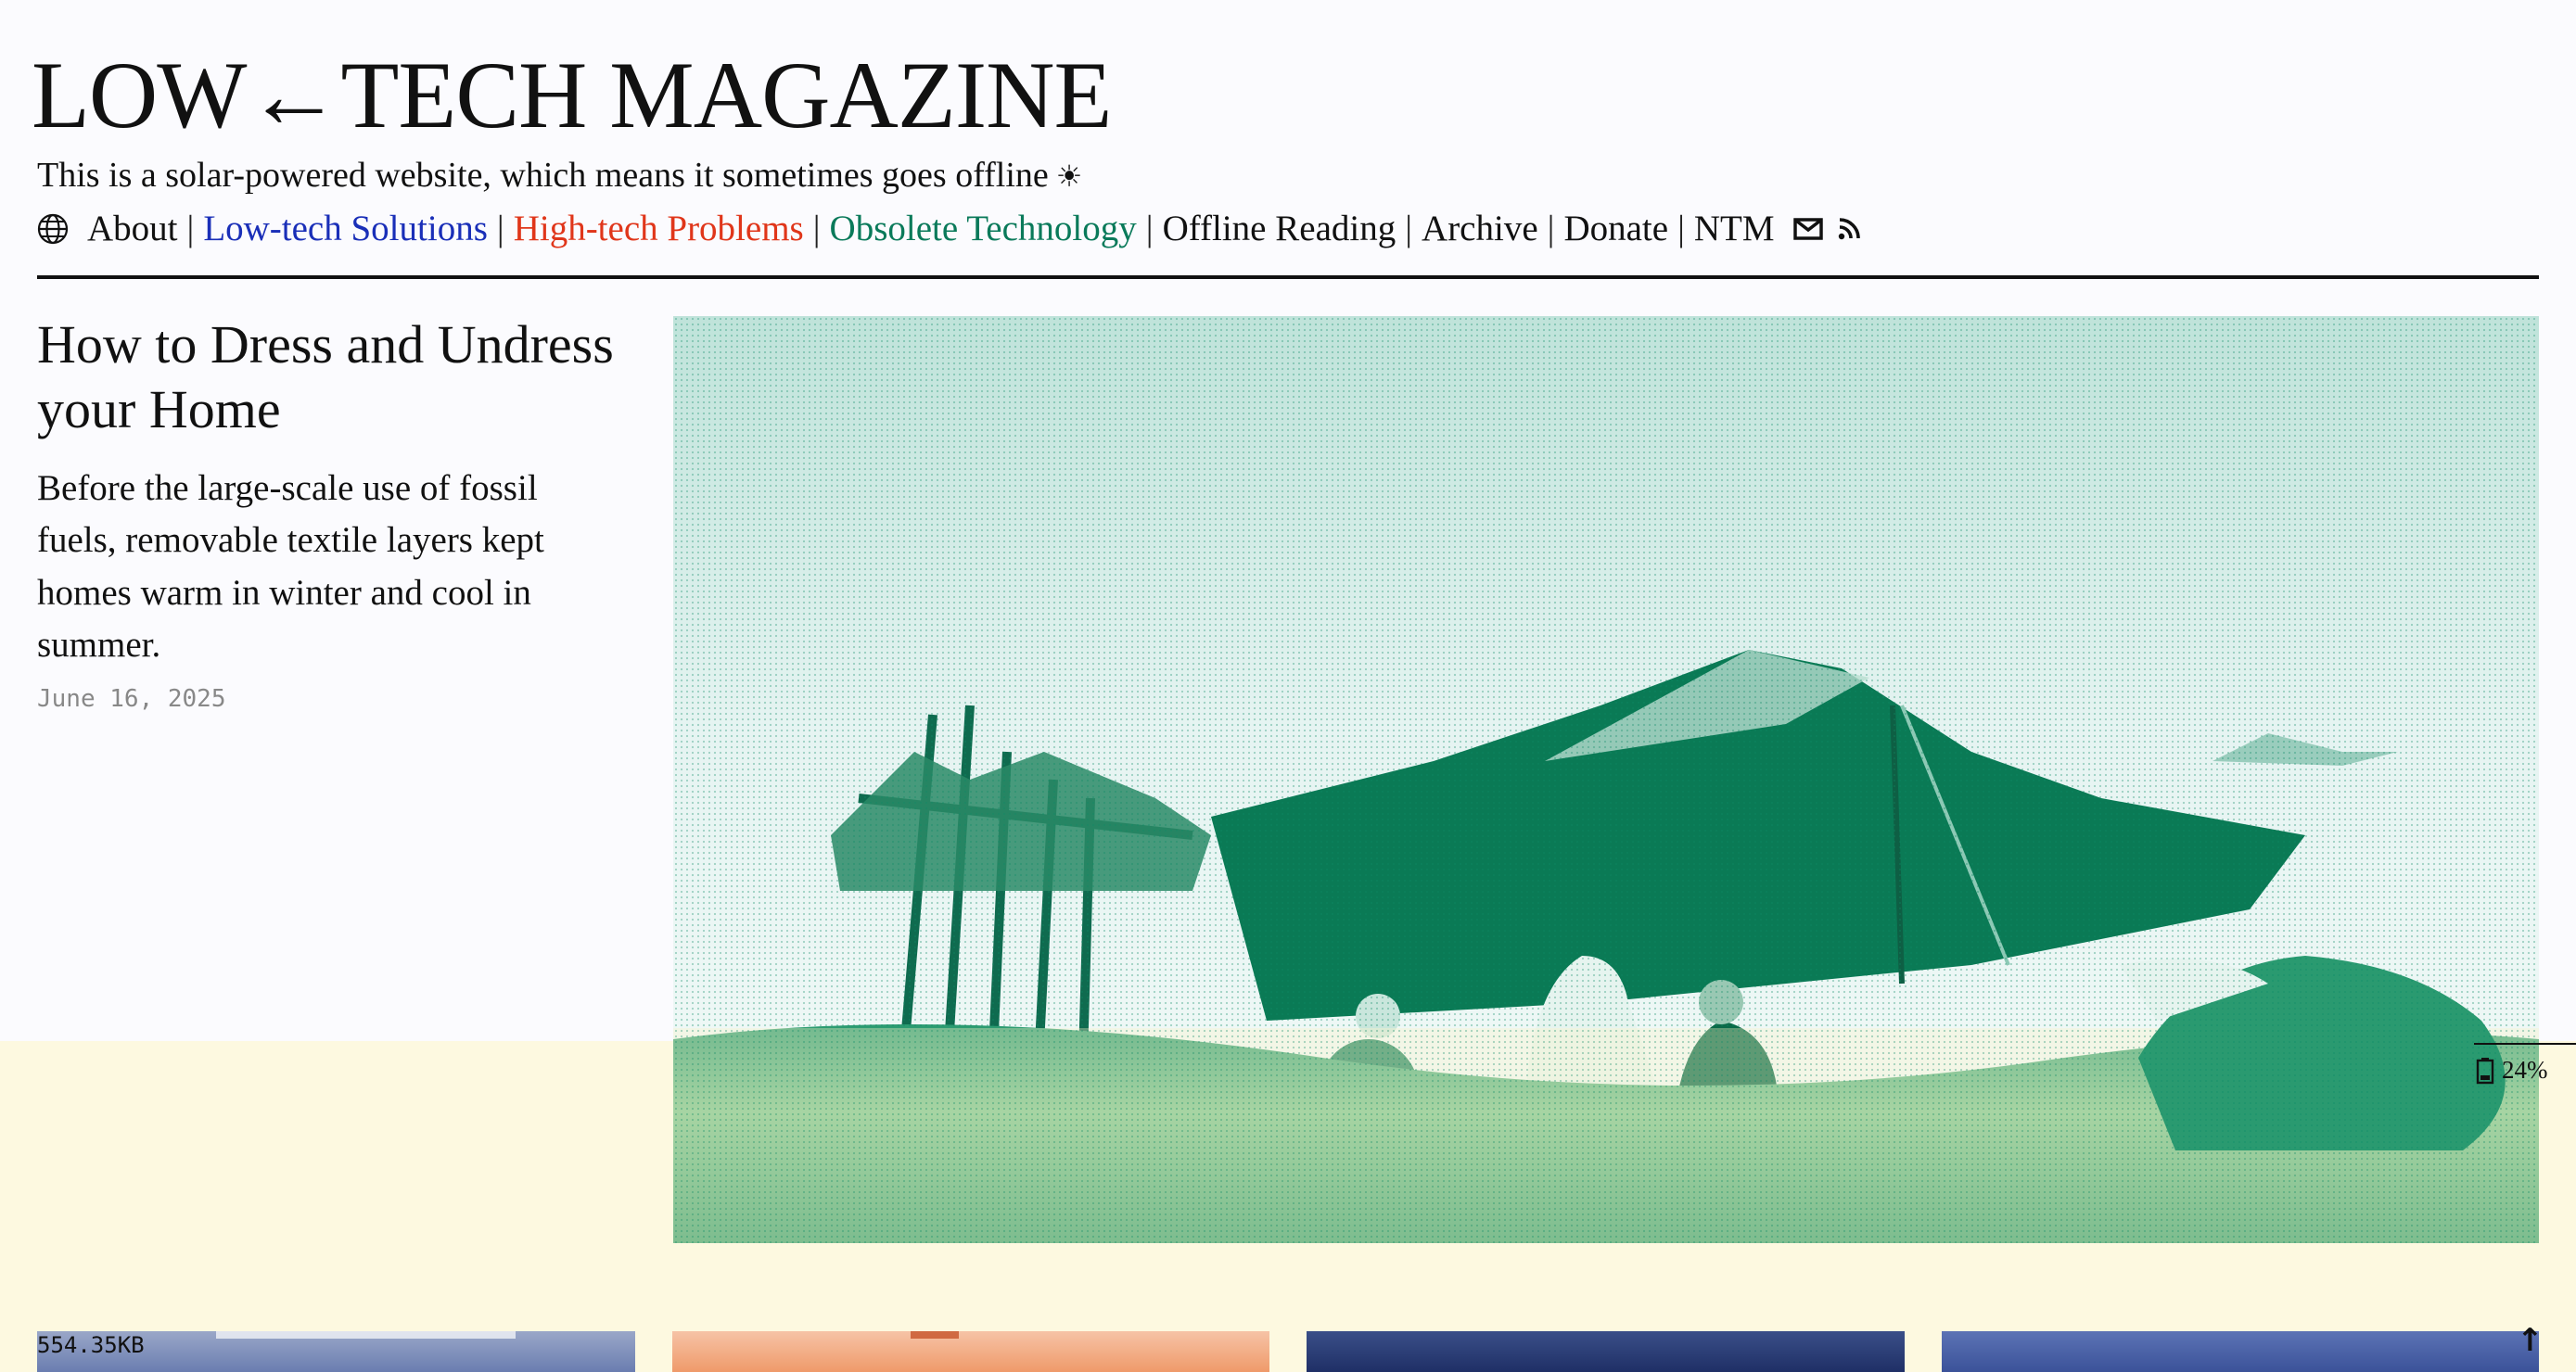 Image resolution: width=2576 pixels, height=1372 pixels. Describe the element at coordinates (91, 1345) in the screenshot. I see `page-size-label: 554.35KB` at that location.